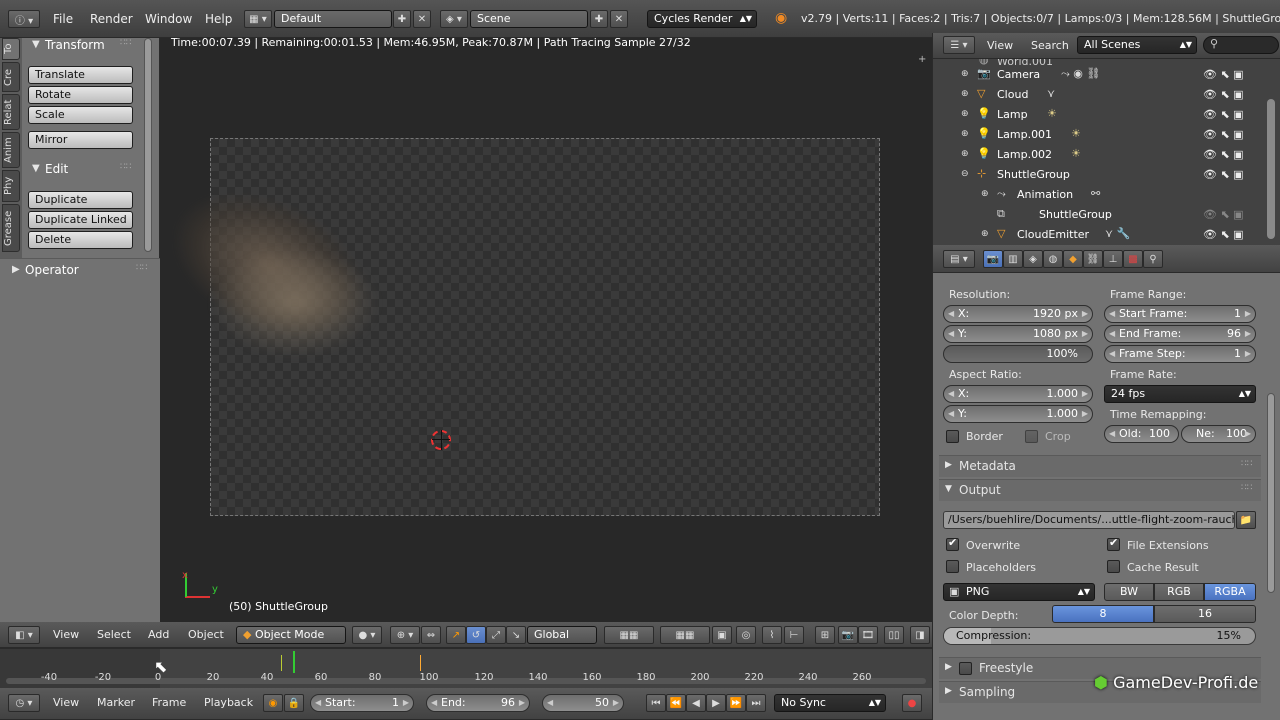 The height and width of the screenshot is (720, 1280). What do you see at coordinates (848, 635) in the screenshot?
I see `render-still-icon: 📷` at bounding box center [848, 635].